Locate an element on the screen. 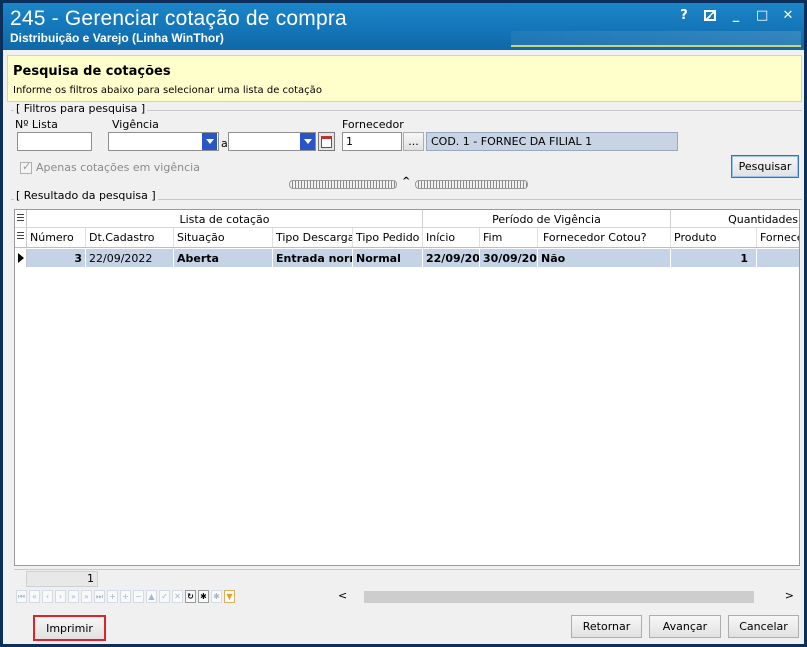  cell-fim: 30/09/20 is located at coordinates (509, 258).